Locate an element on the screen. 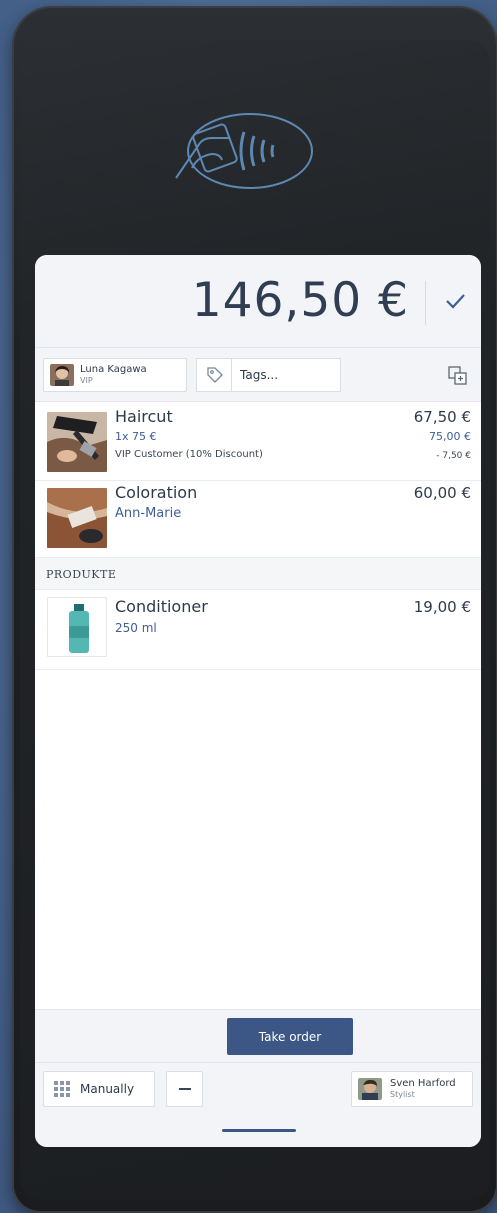 Image resolution: width=497 pixels, height=1213 pixels. item-size: 250 ml is located at coordinates (136, 628).